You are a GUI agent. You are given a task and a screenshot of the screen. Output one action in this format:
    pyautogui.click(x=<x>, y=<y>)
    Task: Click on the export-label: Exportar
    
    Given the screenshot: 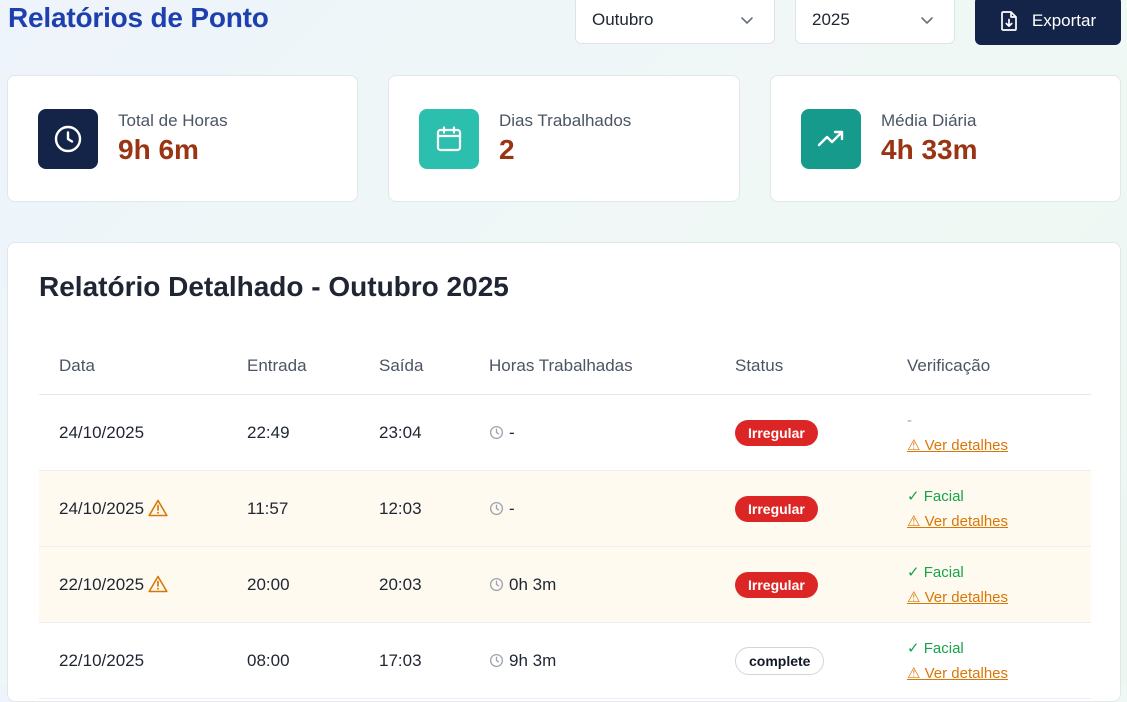 What is the action you would take?
    pyautogui.click(x=1064, y=20)
    